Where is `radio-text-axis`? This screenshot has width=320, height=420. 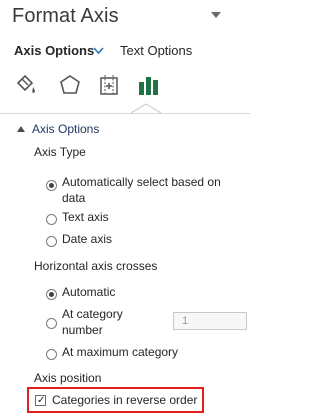 radio-text-axis is located at coordinates (51, 219).